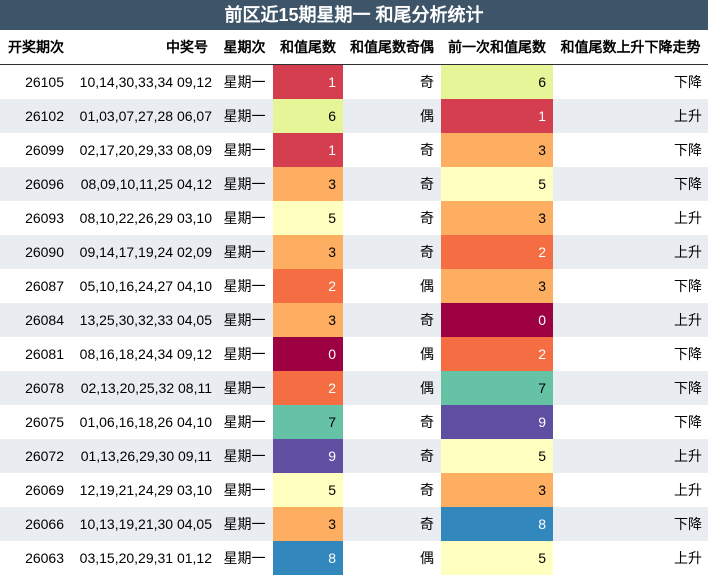 Image resolution: width=708 pixels, height=576 pixels. Describe the element at coordinates (308, 388) in the screenshot. I see `cell-tail: 2` at that location.